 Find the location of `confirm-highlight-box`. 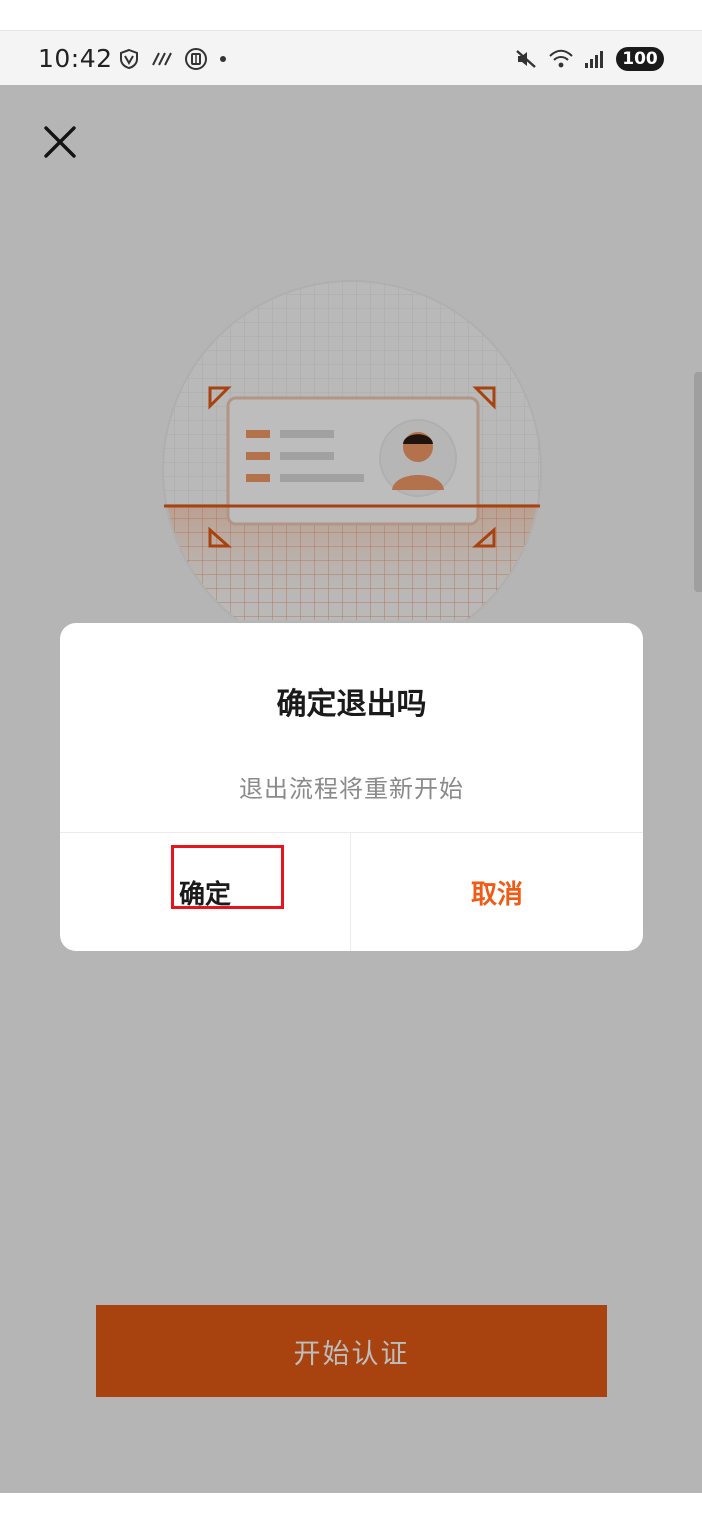

confirm-highlight-box is located at coordinates (227, 877).